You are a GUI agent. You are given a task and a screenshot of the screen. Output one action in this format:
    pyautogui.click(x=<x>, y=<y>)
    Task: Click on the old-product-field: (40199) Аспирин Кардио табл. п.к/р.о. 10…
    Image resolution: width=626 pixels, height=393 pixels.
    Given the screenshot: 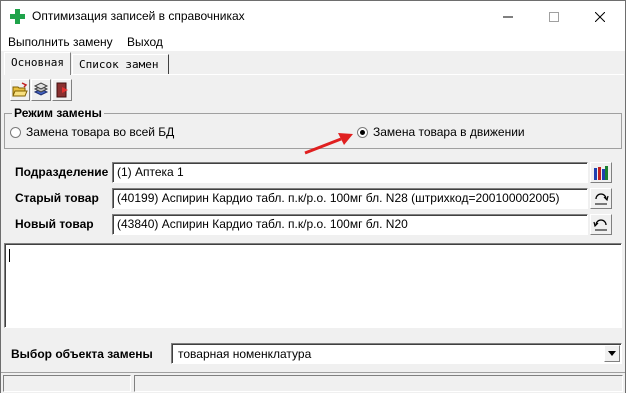 What is the action you would take?
    pyautogui.click(x=350, y=198)
    